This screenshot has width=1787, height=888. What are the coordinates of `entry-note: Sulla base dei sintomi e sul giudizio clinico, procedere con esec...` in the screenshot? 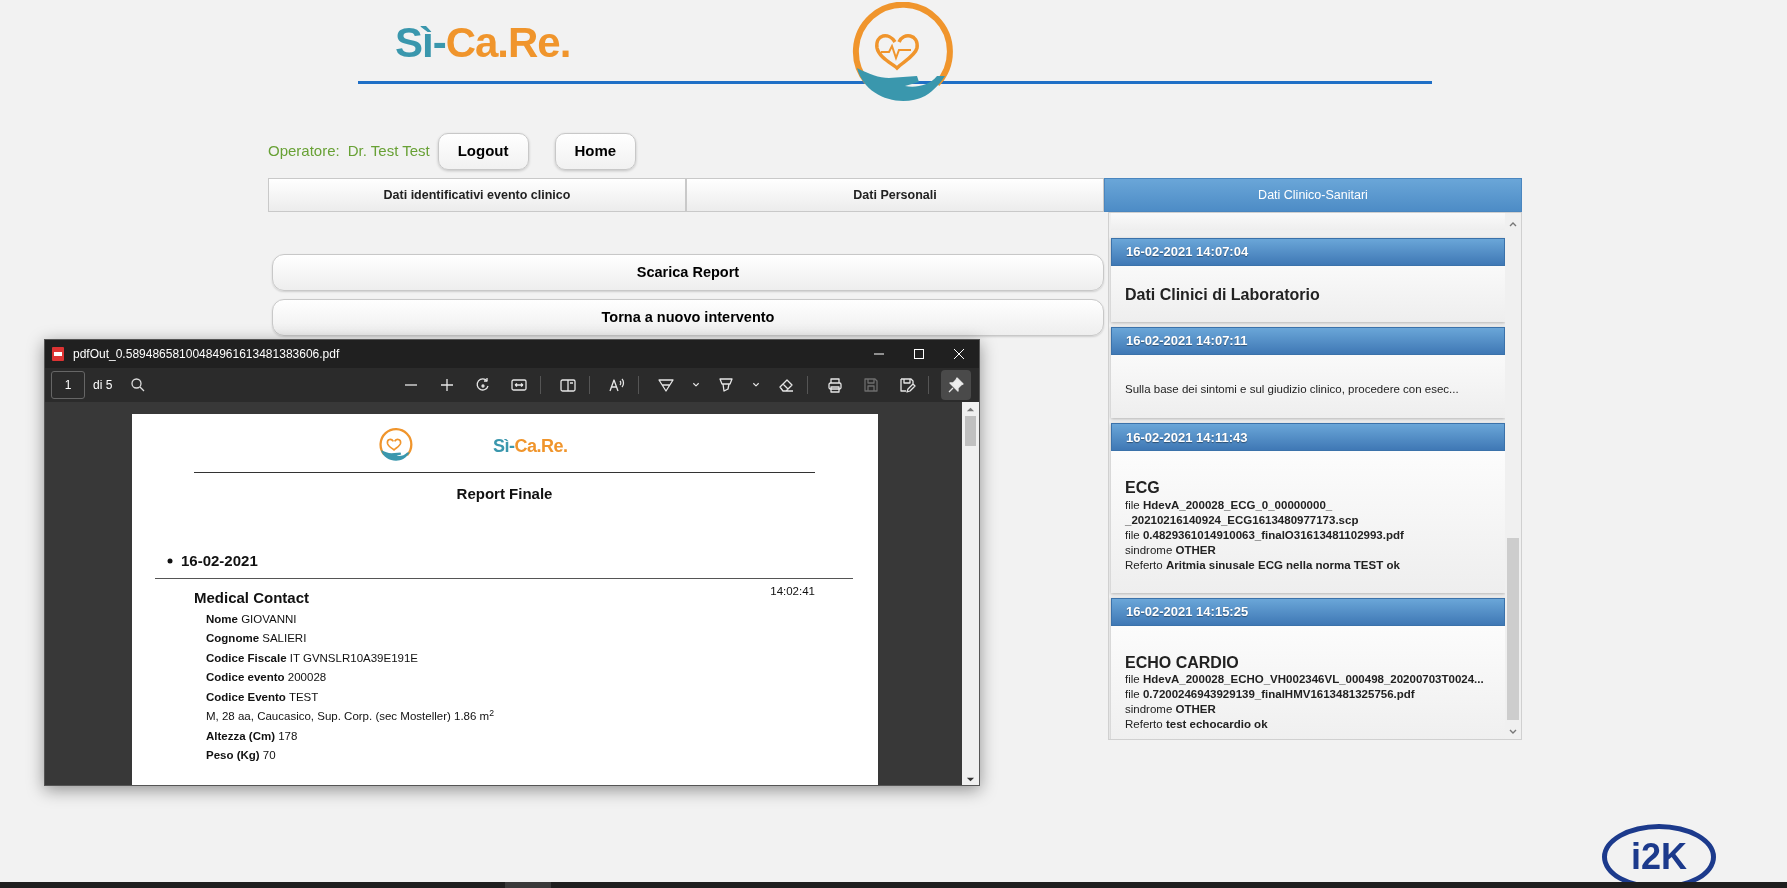 It's located at (1292, 390).